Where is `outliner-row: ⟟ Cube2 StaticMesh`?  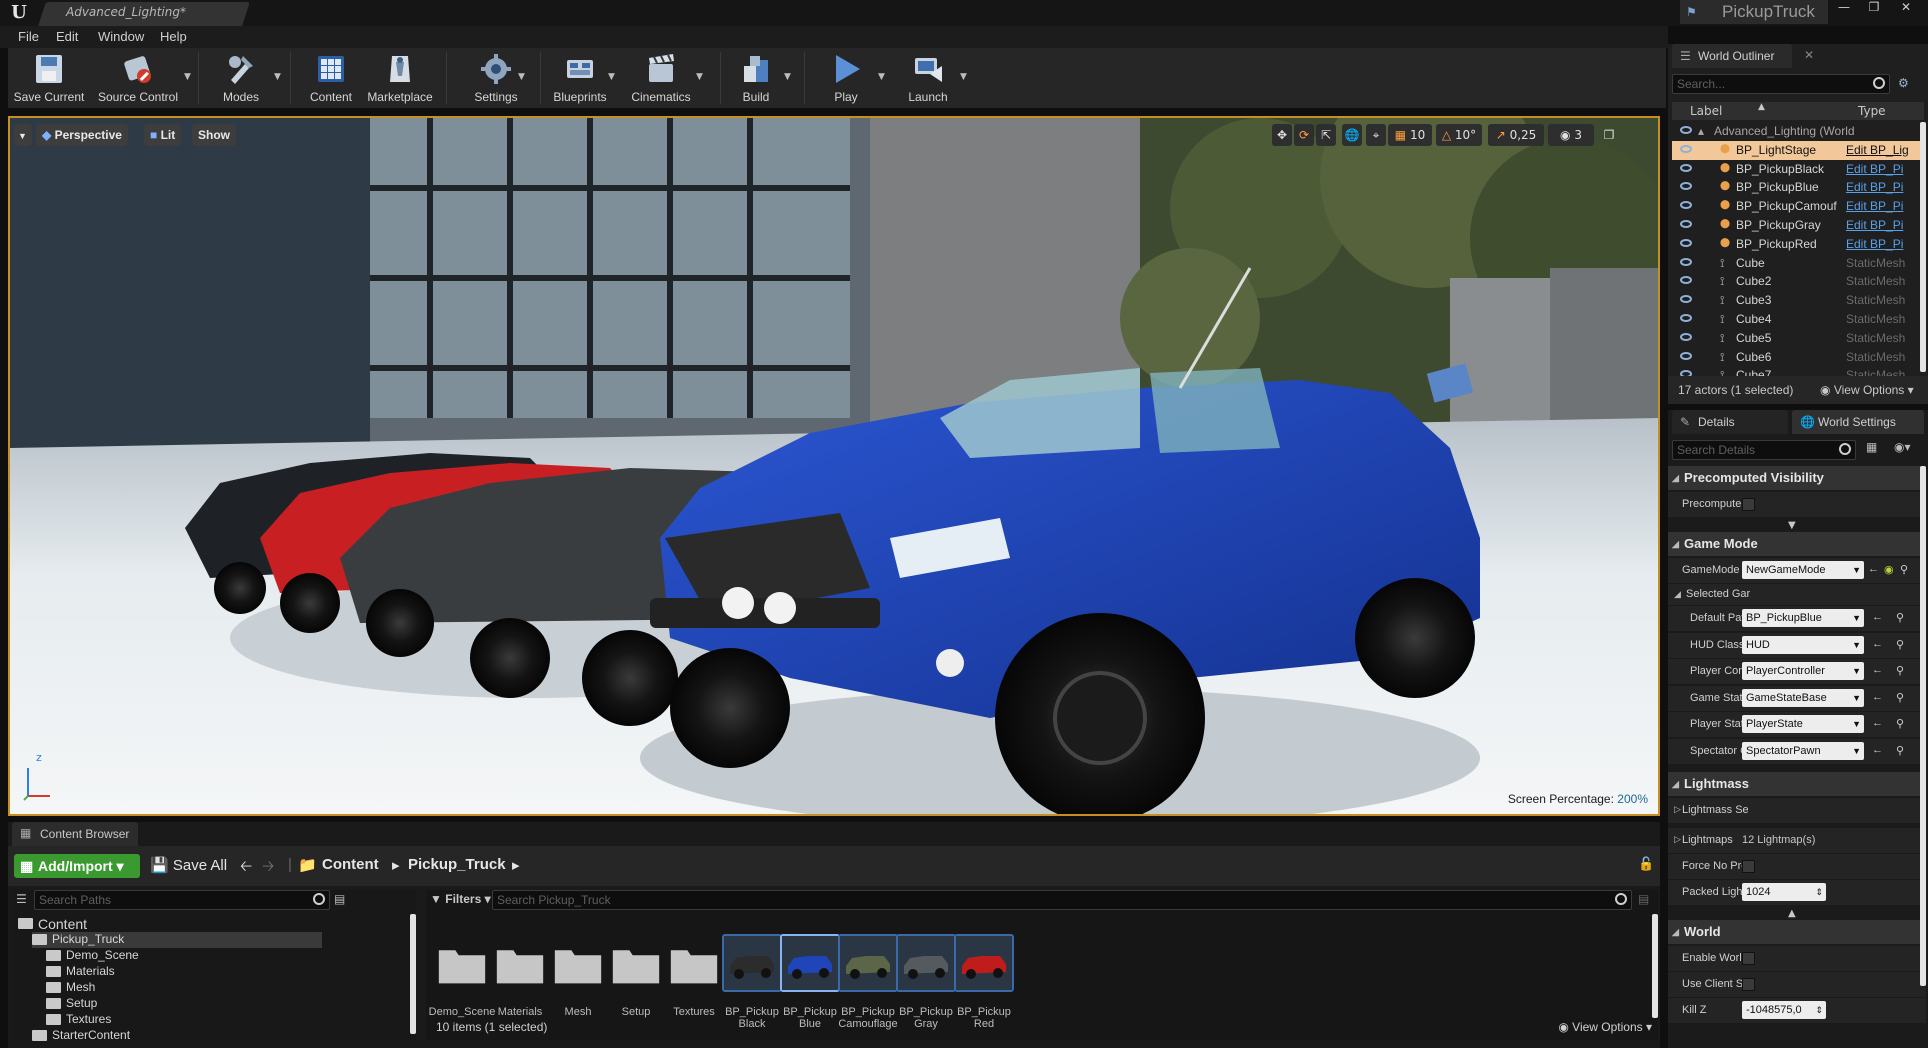
outliner-row: ⟟ Cube2 StaticMesh is located at coordinates (1796, 281).